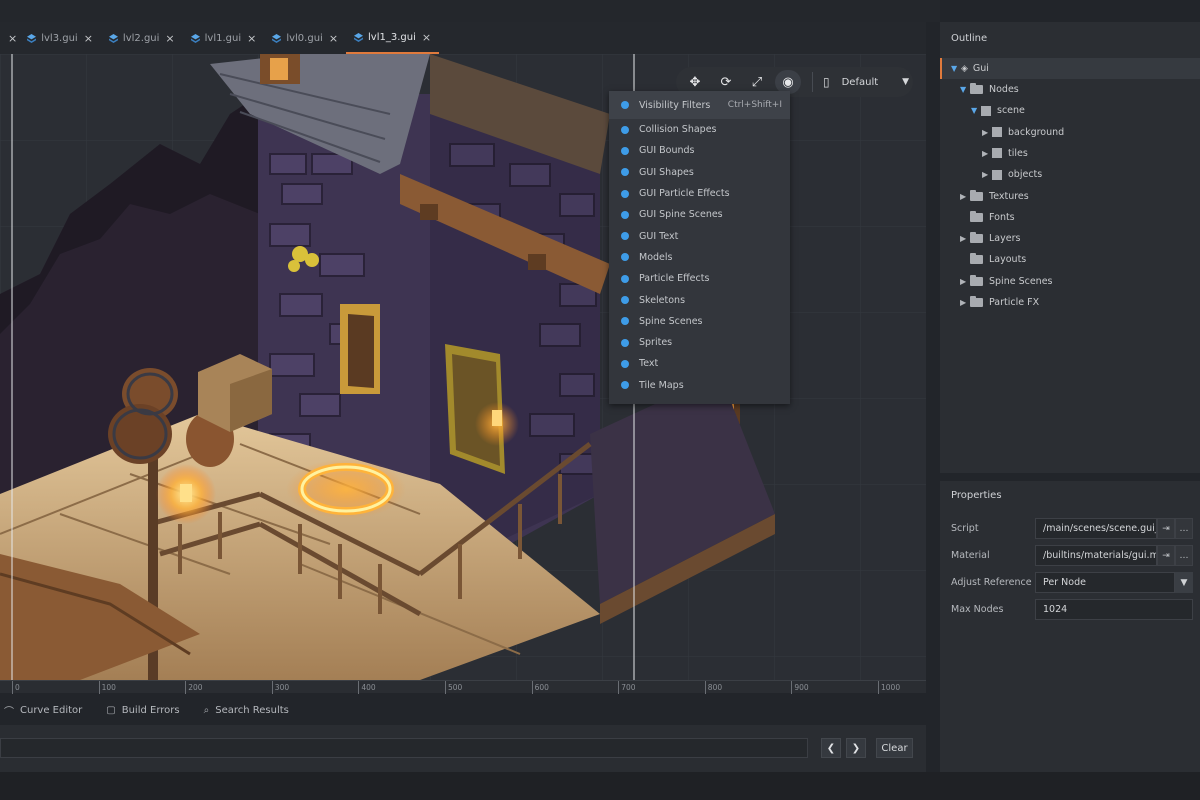  Describe the element at coordinates (667, 151) in the screenshot. I see `menu-item-label: GUI Bounds` at that location.